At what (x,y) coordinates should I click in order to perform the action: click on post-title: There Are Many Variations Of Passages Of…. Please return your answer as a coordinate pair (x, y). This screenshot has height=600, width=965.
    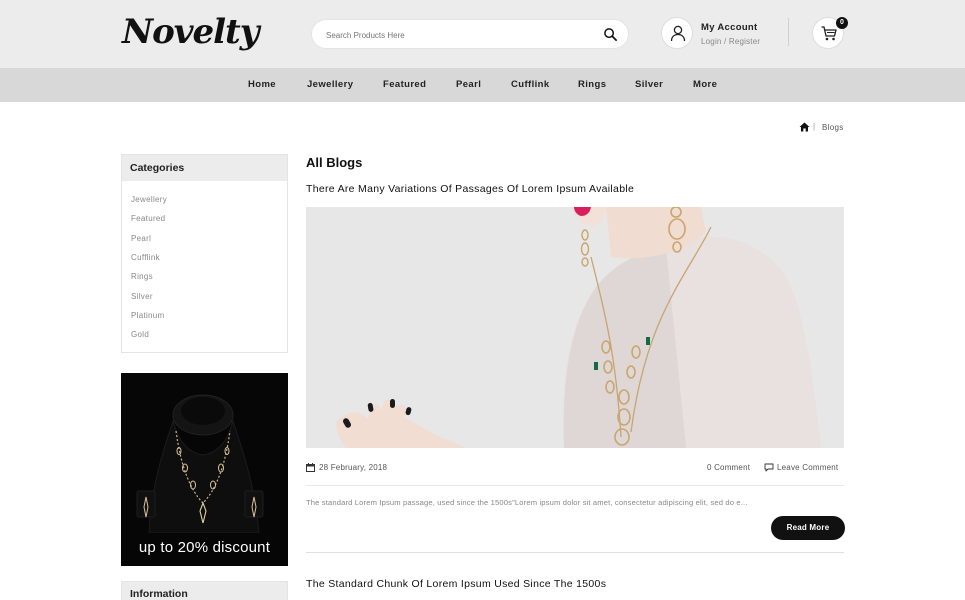
    Looking at the image, I should click on (470, 189).